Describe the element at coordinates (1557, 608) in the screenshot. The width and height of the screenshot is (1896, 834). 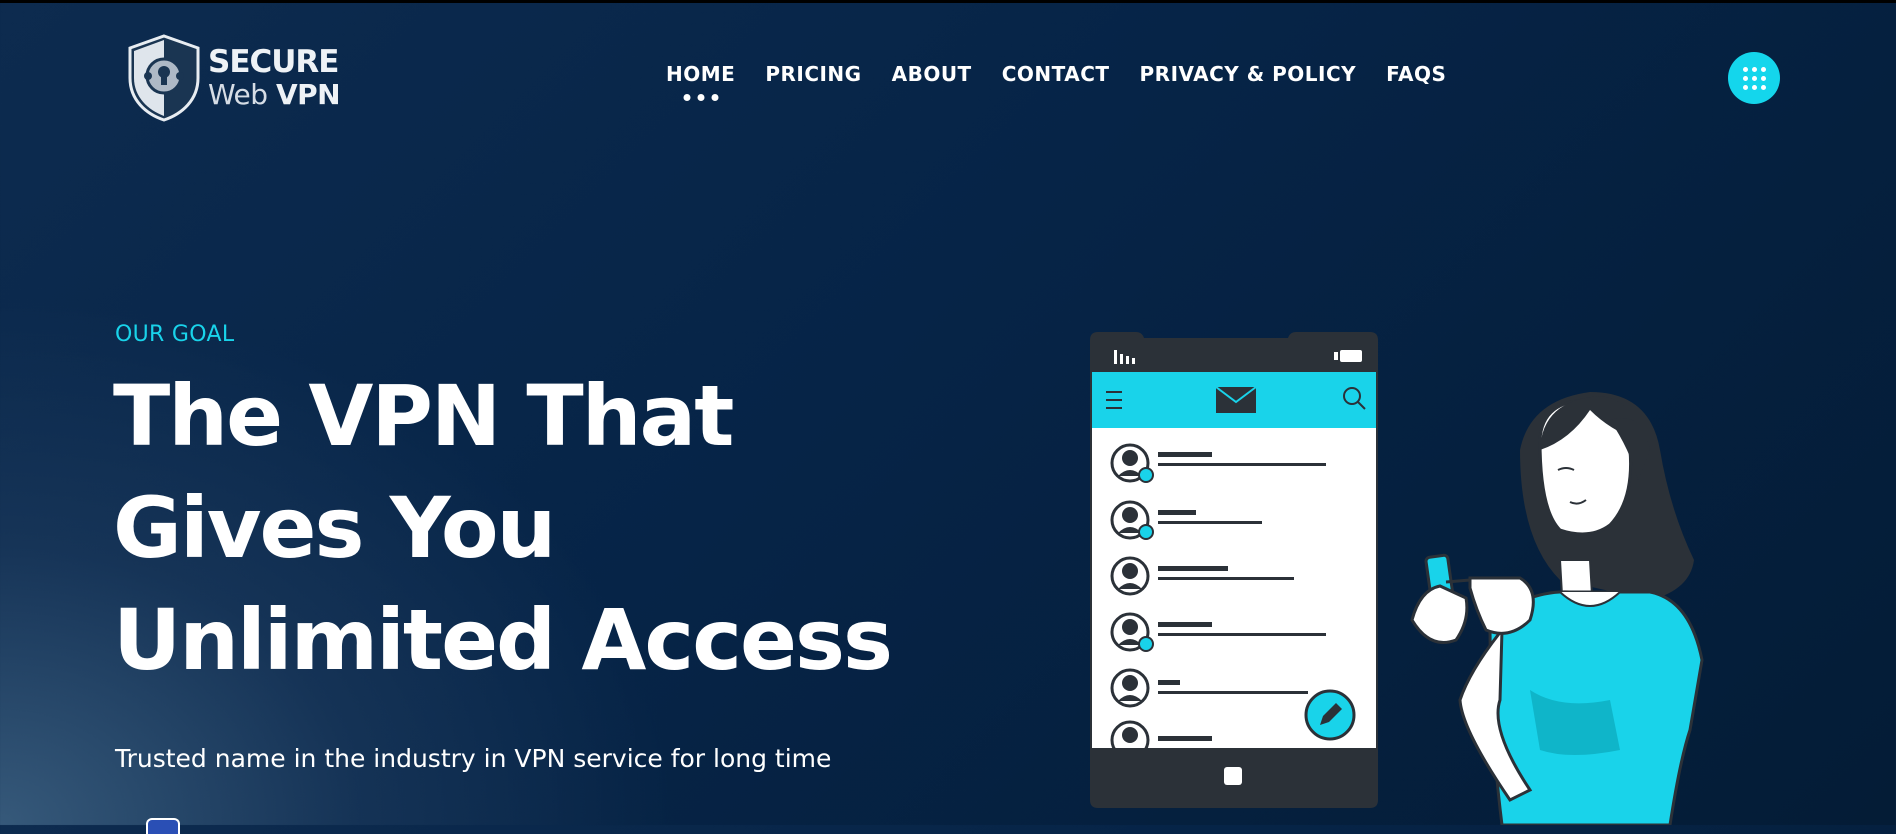
I see `woman-figure` at that location.